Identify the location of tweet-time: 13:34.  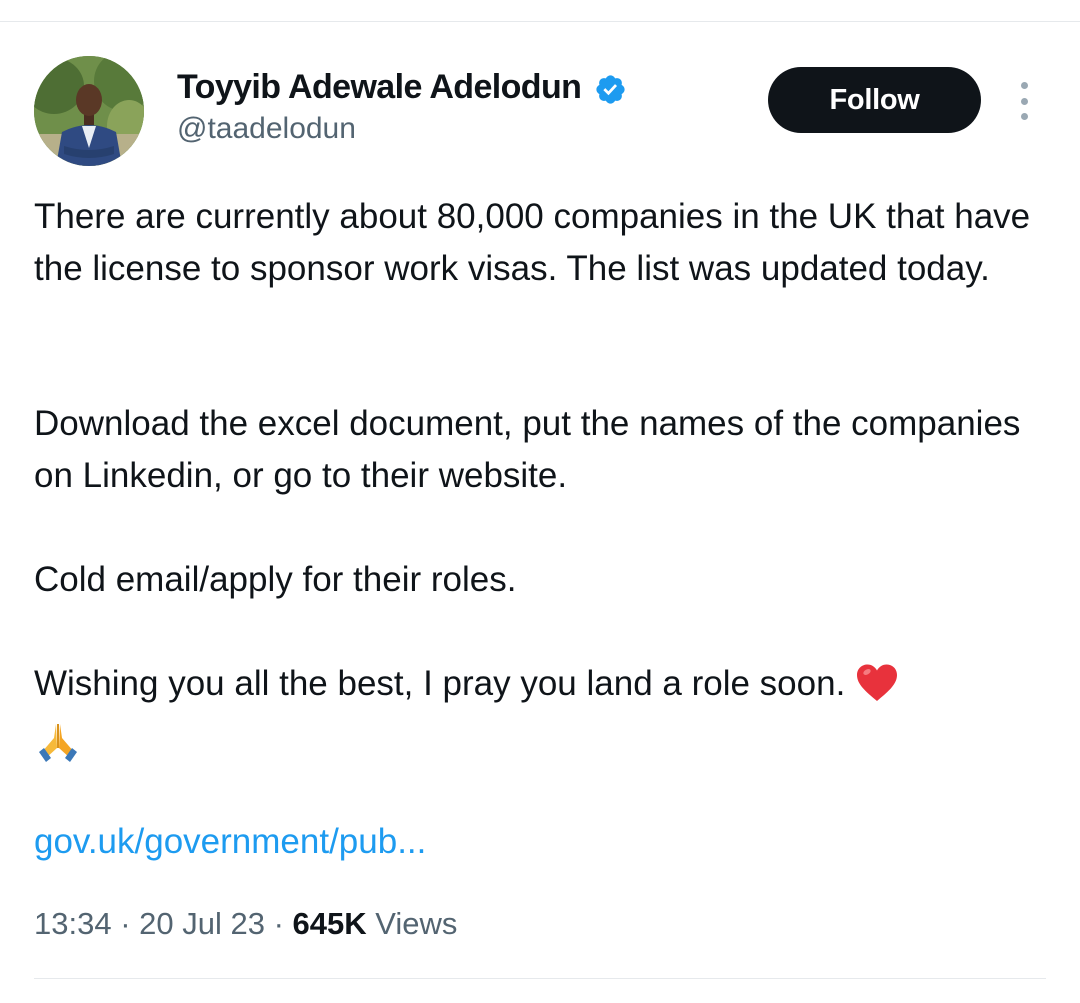
(73, 923).